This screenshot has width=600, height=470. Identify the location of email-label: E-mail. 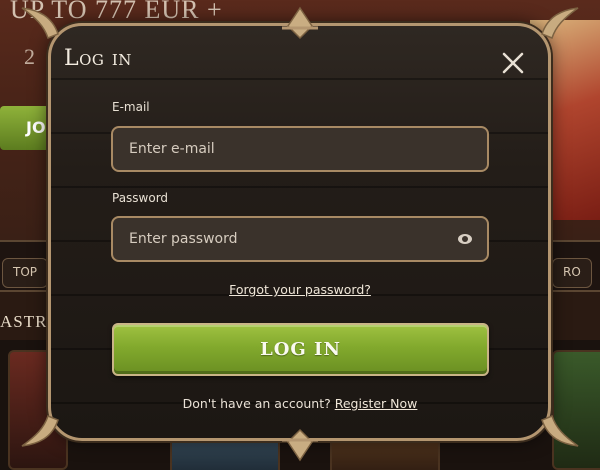
(131, 107).